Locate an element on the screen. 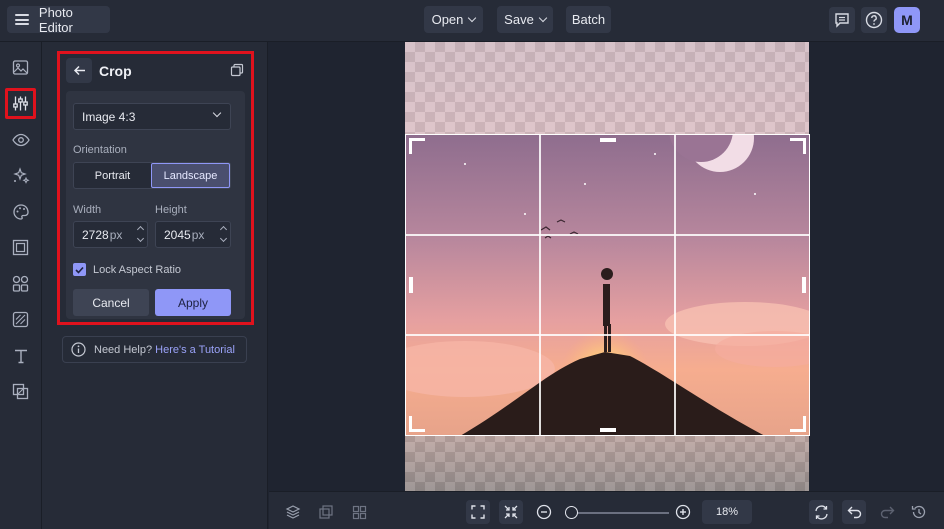 The width and height of the screenshot is (944, 529). help-text: Need Help? Here's a Tutorial is located at coordinates (164, 350).